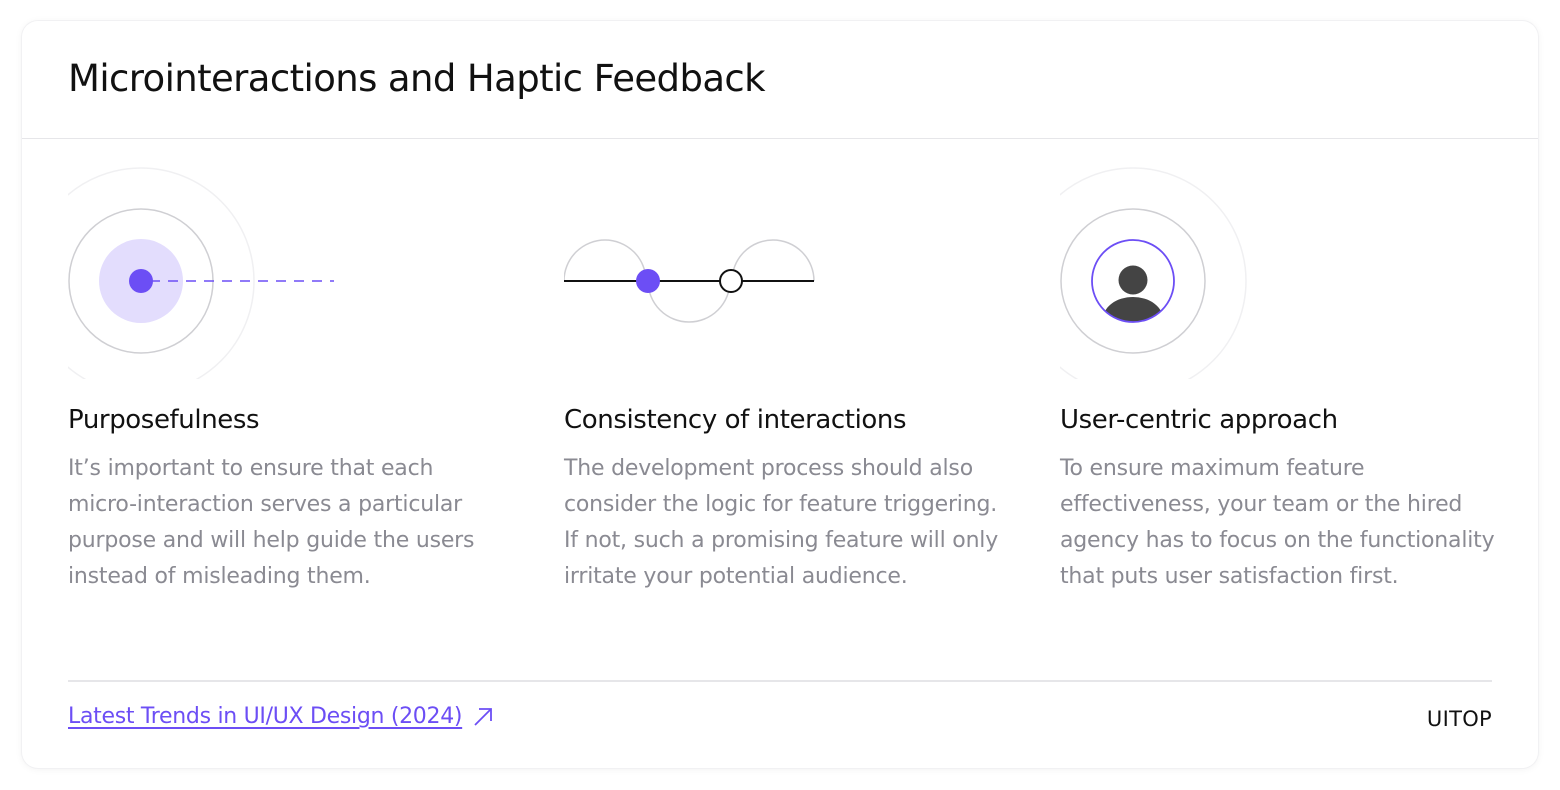 The height and width of the screenshot is (790, 1560). What do you see at coordinates (265, 716) in the screenshot?
I see `trends-article-link-label: Latest Trends in UI/UX Design (2024)` at bounding box center [265, 716].